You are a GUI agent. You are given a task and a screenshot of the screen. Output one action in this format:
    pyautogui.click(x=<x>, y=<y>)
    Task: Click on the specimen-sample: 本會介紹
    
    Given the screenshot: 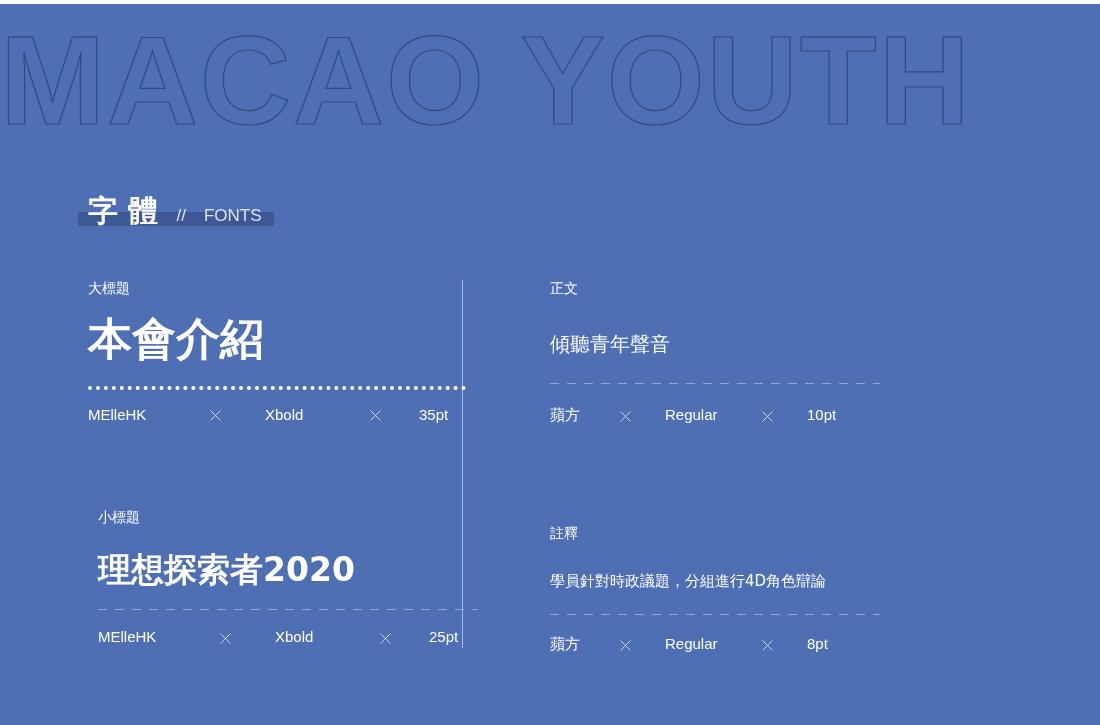 What is the action you would take?
    pyautogui.click(x=176, y=339)
    